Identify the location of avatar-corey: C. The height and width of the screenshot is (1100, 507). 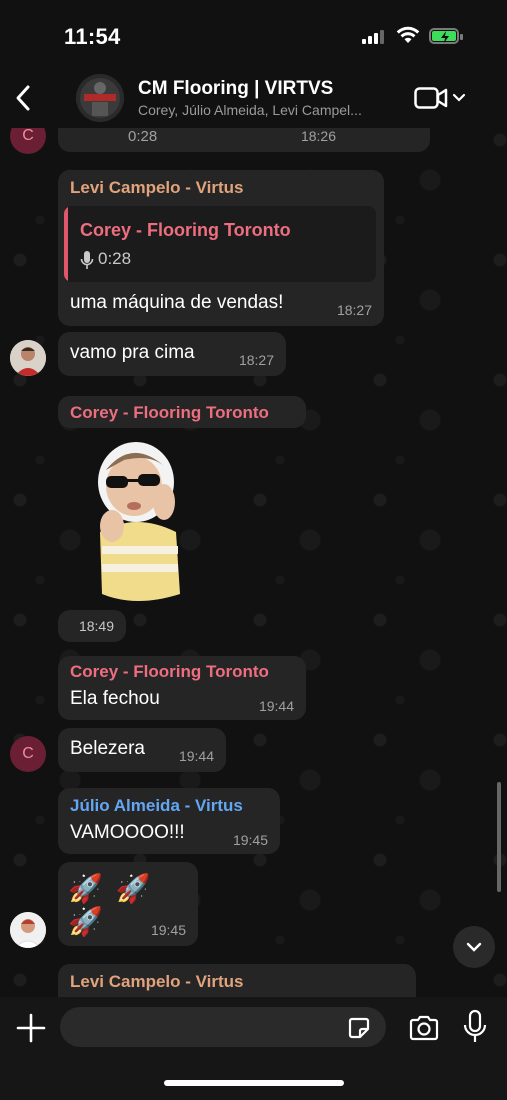
(28, 754).